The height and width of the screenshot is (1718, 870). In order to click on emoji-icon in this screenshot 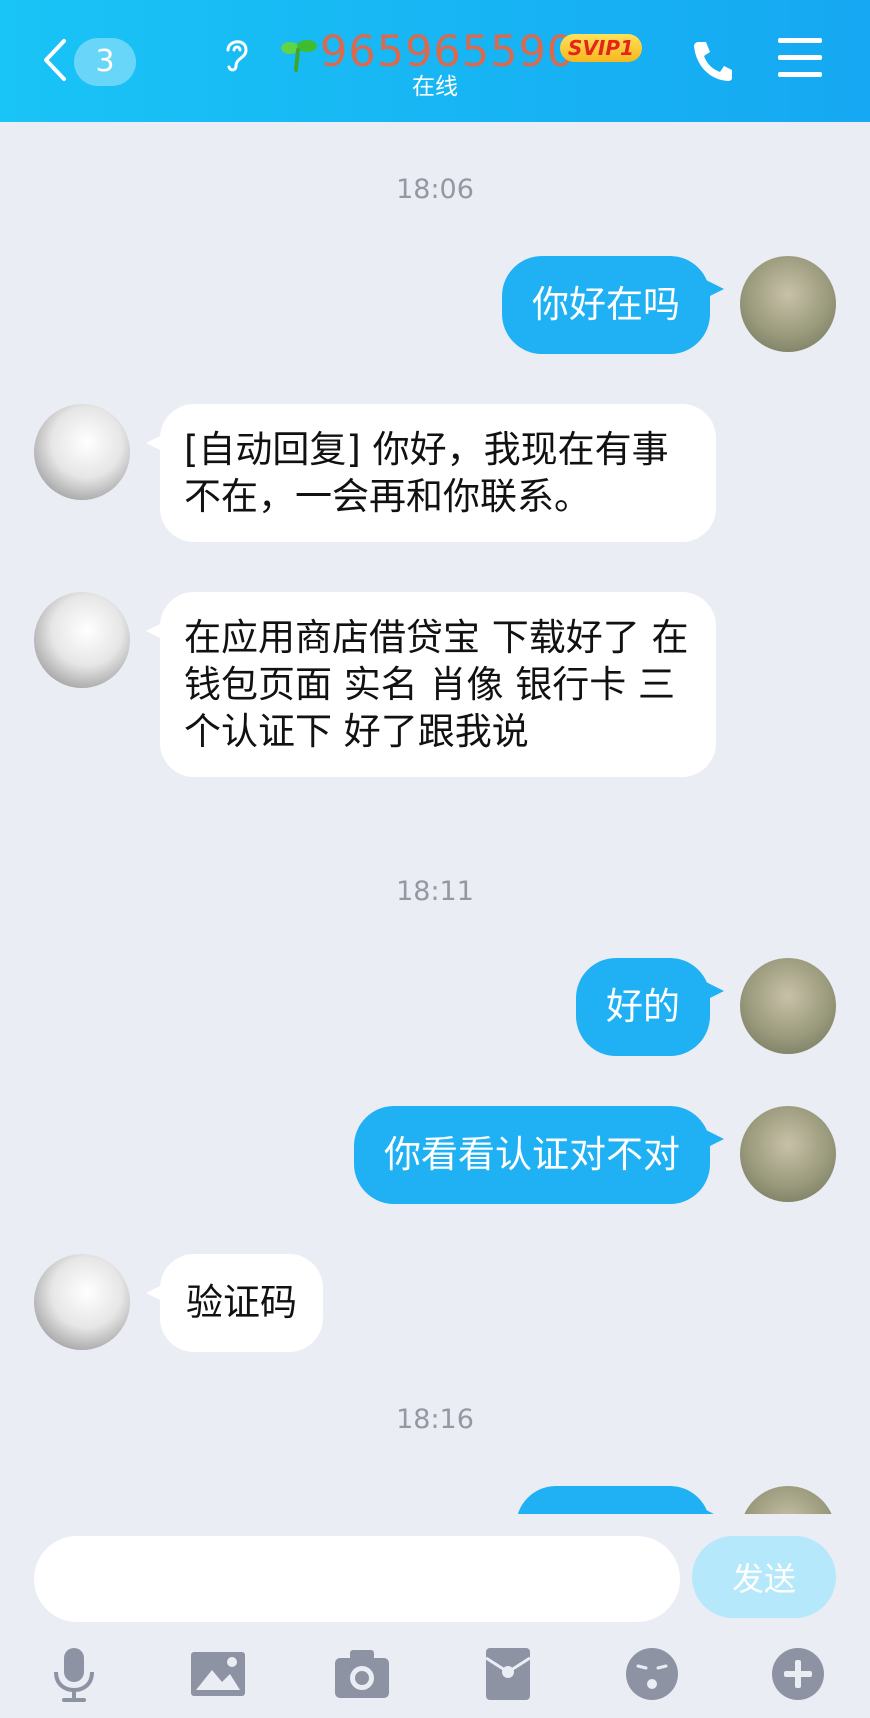, I will do `click(652, 1674)`.